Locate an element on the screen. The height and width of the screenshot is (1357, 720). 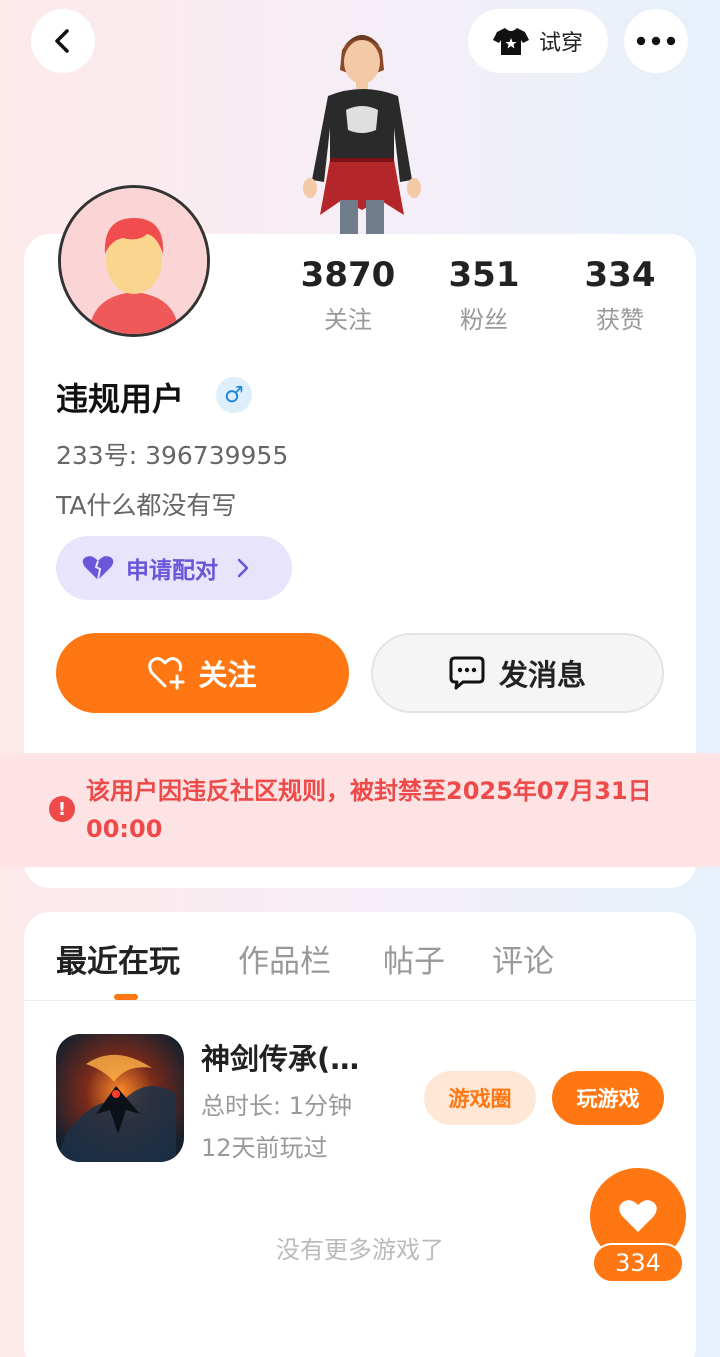
try-on-button: 试穿 is located at coordinates (538, 41).